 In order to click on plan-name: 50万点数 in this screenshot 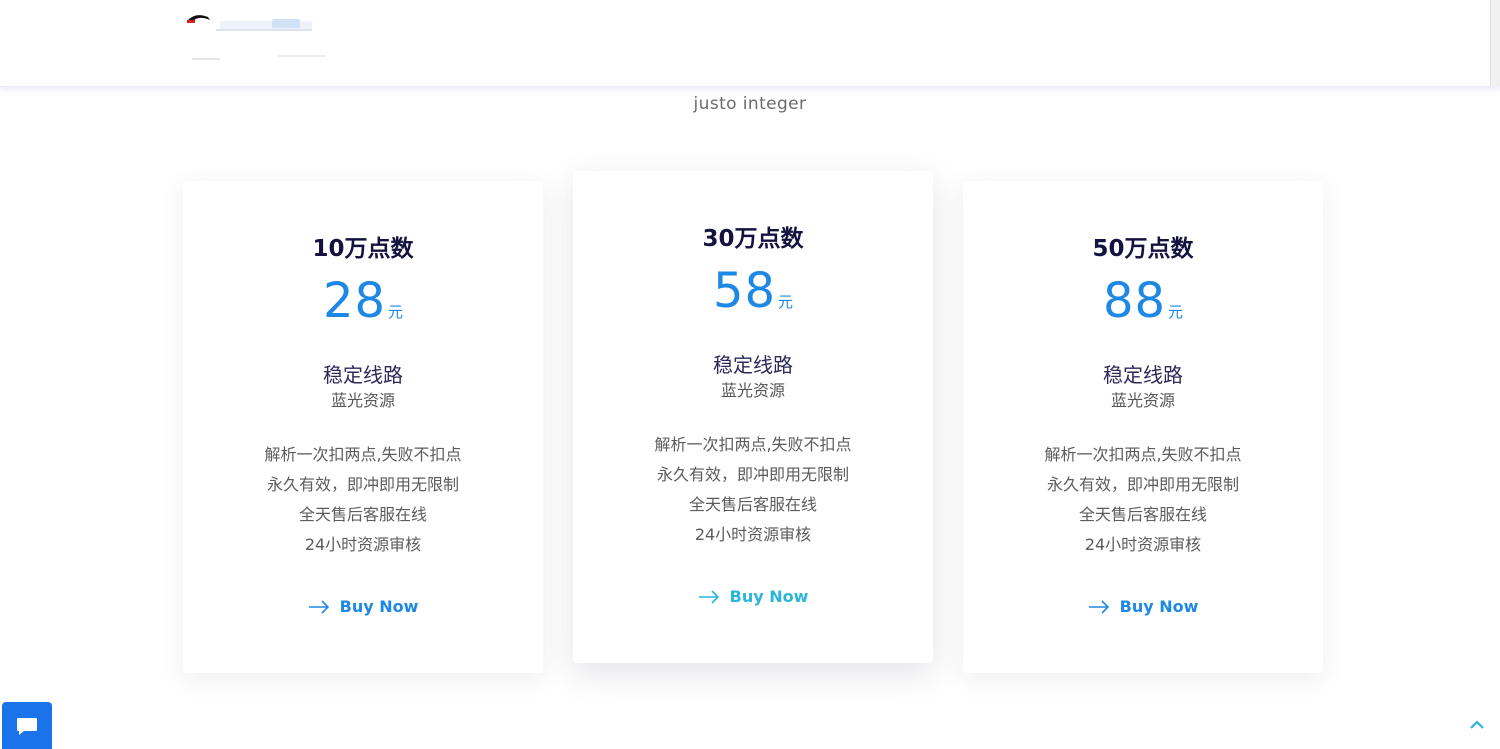, I will do `click(1143, 249)`.